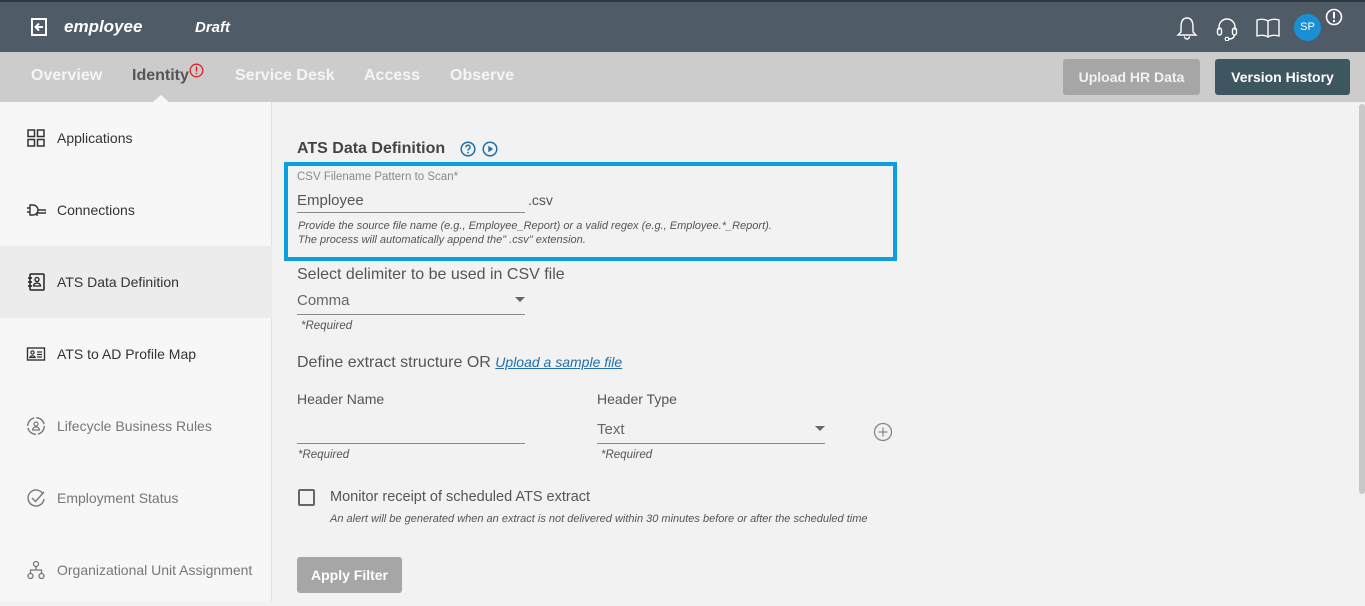  Describe the element at coordinates (482, 76) in the screenshot. I see `tab-observe: Observe` at that location.